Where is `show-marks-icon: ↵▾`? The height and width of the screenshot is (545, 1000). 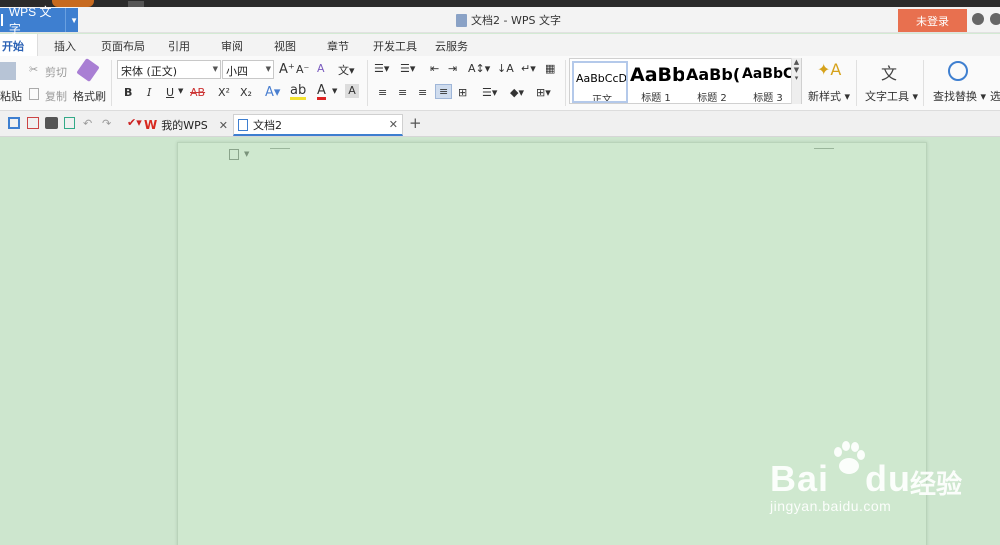 show-marks-icon: ↵▾ is located at coordinates (528, 68).